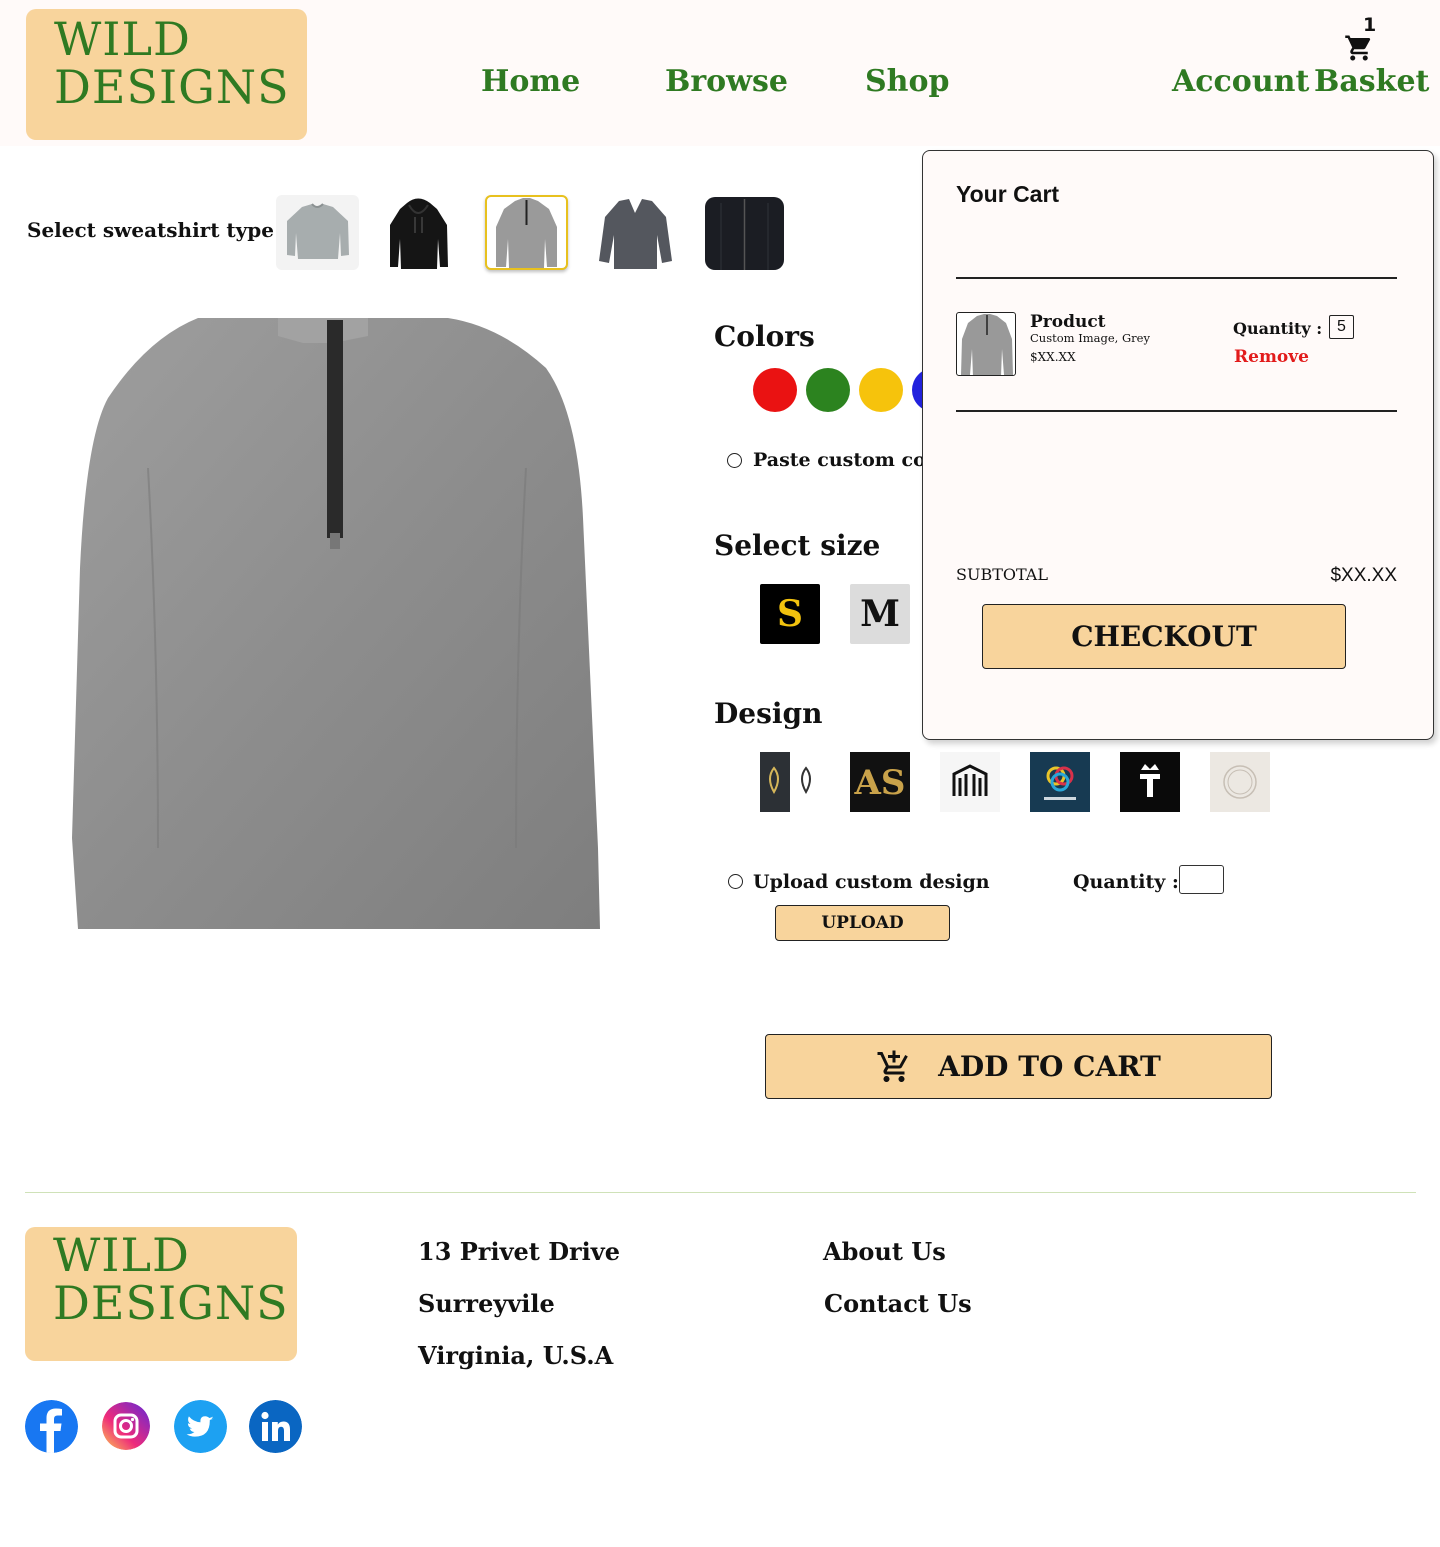 This screenshot has height=1547, width=1440. What do you see at coordinates (775, 390) in the screenshot?
I see `color-swatch-red` at bounding box center [775, 390].